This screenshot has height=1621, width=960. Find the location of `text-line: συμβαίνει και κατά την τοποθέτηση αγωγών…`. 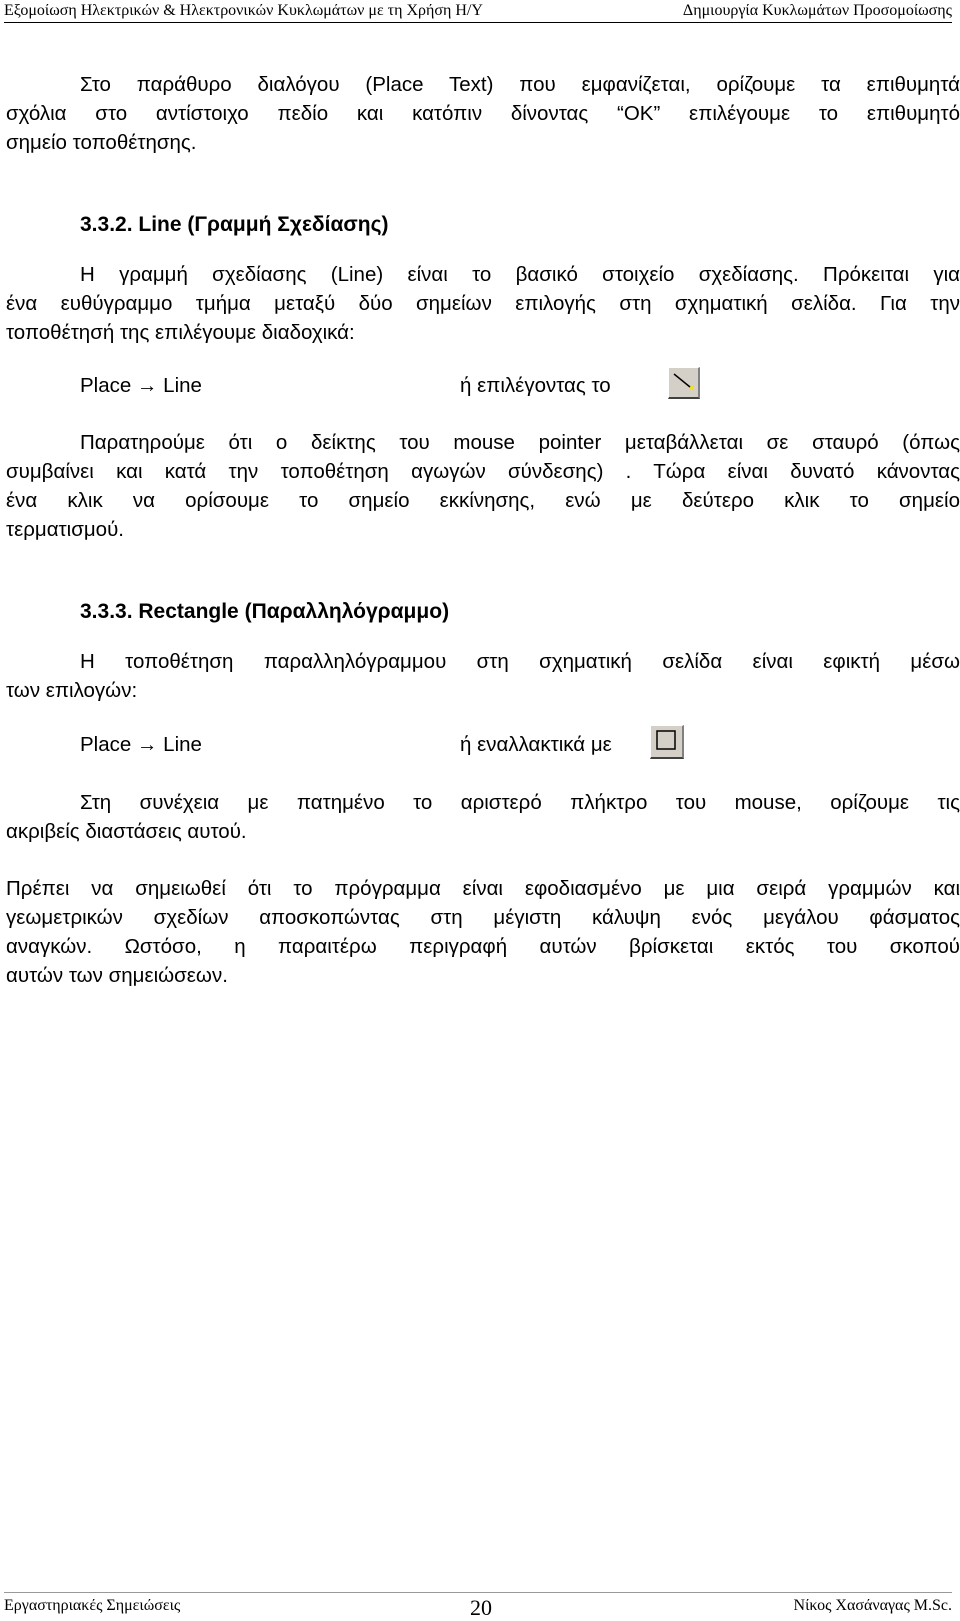

text-line: συμβαίνει και κατά την τοποθέτηση αγωγών… is located at coordinates (483, 471).